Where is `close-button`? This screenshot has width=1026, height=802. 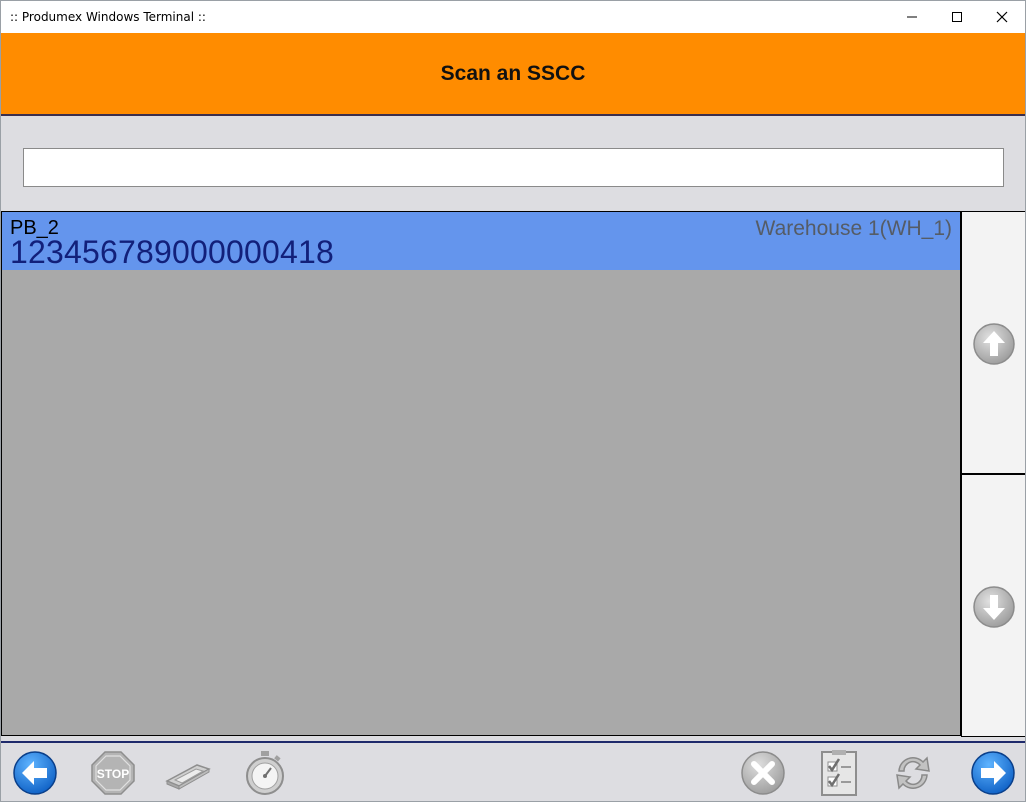 close-button is located at coordinates (1002, 17).